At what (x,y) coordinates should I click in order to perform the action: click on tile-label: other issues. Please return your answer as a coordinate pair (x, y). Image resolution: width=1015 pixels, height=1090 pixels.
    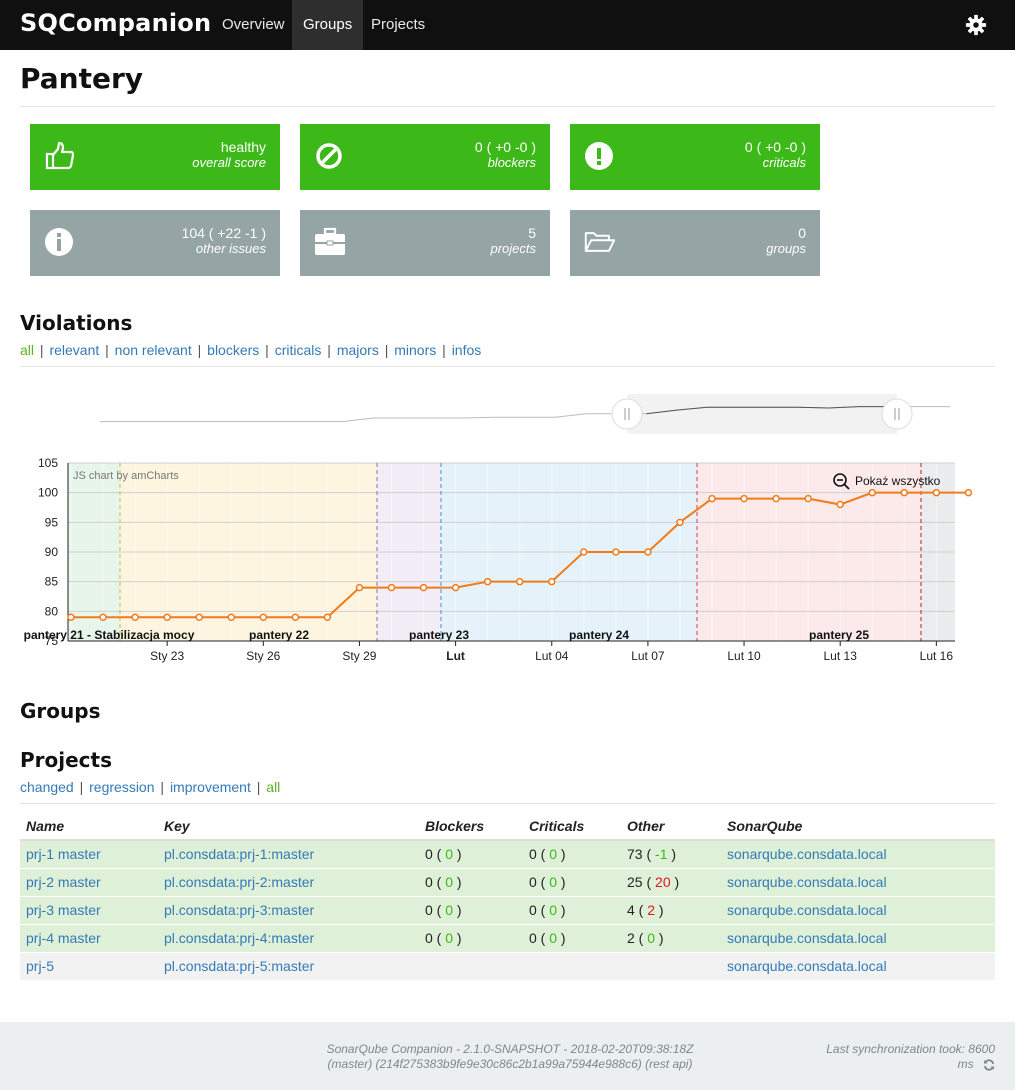
    Looking at the image, I should click on (230, 248).